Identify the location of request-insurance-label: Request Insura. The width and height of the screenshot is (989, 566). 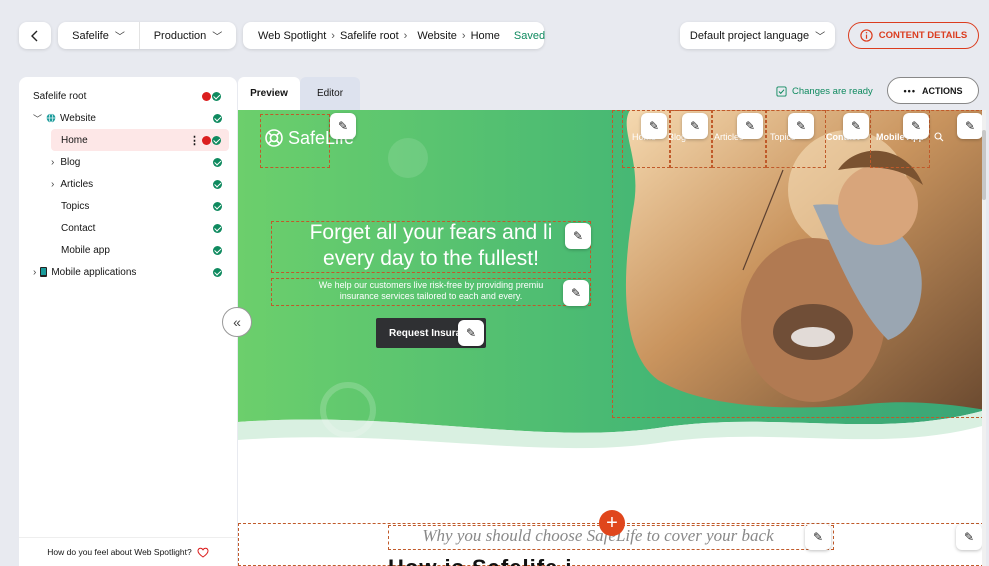
(425, 333).